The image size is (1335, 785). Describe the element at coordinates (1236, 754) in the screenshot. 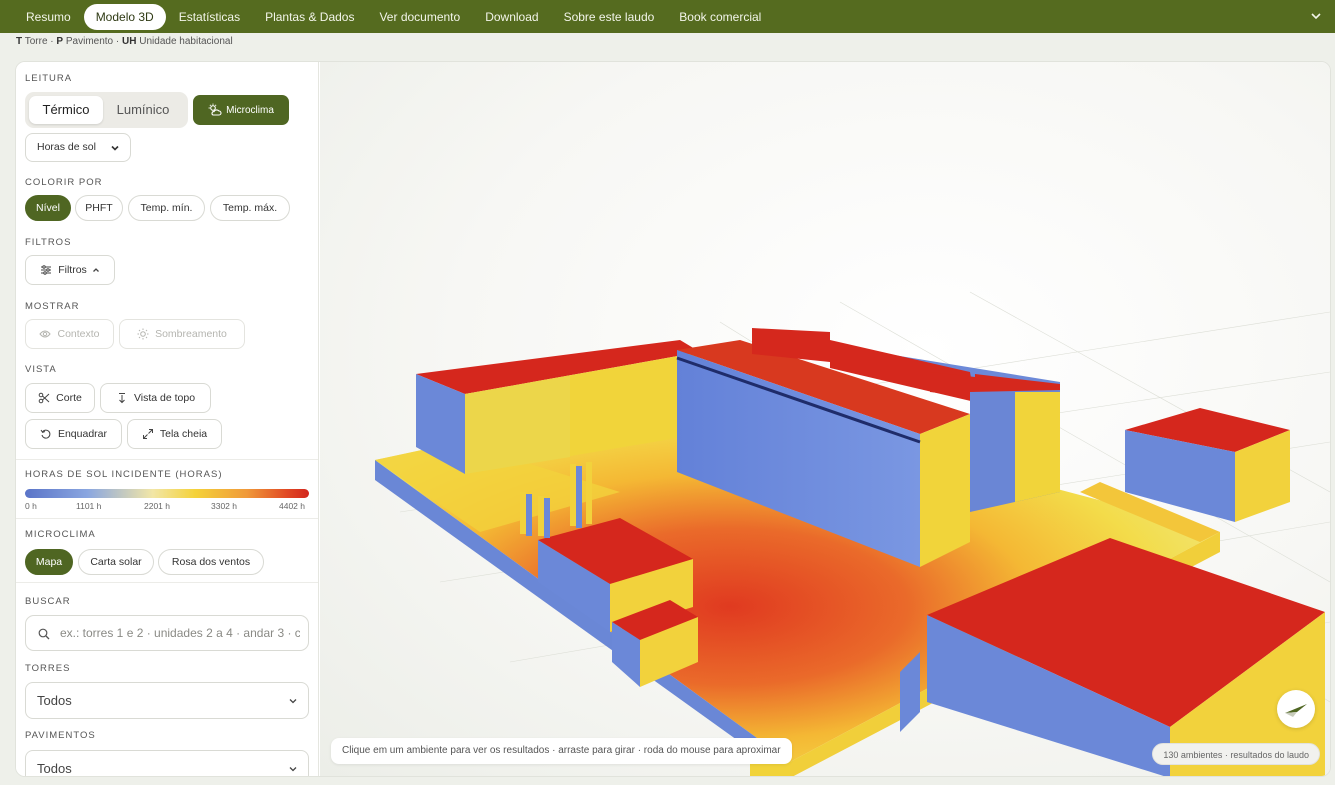

I see `results-count-badge: 130 ambientes · resultados do laudo` at that location.